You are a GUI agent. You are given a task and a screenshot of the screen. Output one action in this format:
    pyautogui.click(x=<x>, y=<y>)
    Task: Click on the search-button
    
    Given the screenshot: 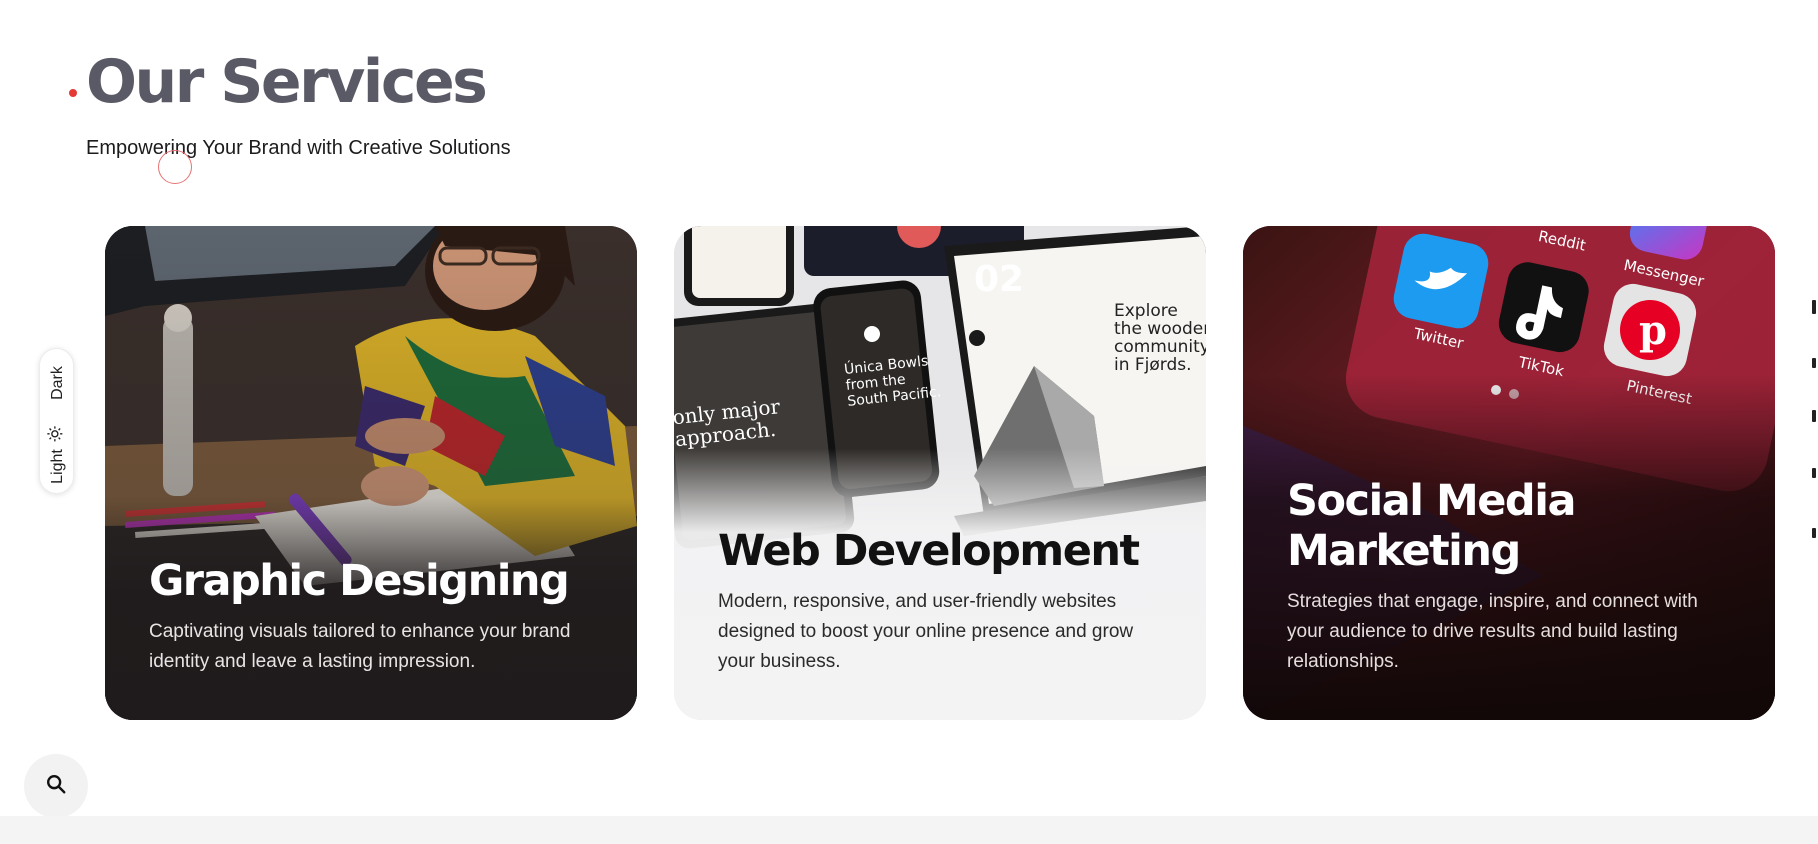 What is the action you would take?
    pyautogui.click(x=56, y=786)
    